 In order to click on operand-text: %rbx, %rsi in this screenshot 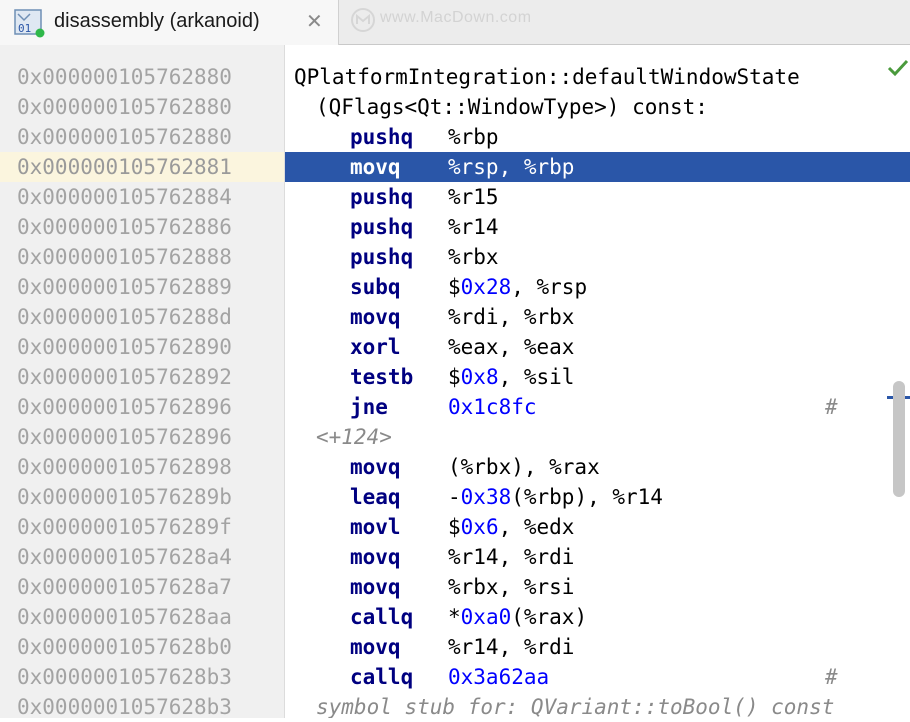, I will do `click(511, 587)`.